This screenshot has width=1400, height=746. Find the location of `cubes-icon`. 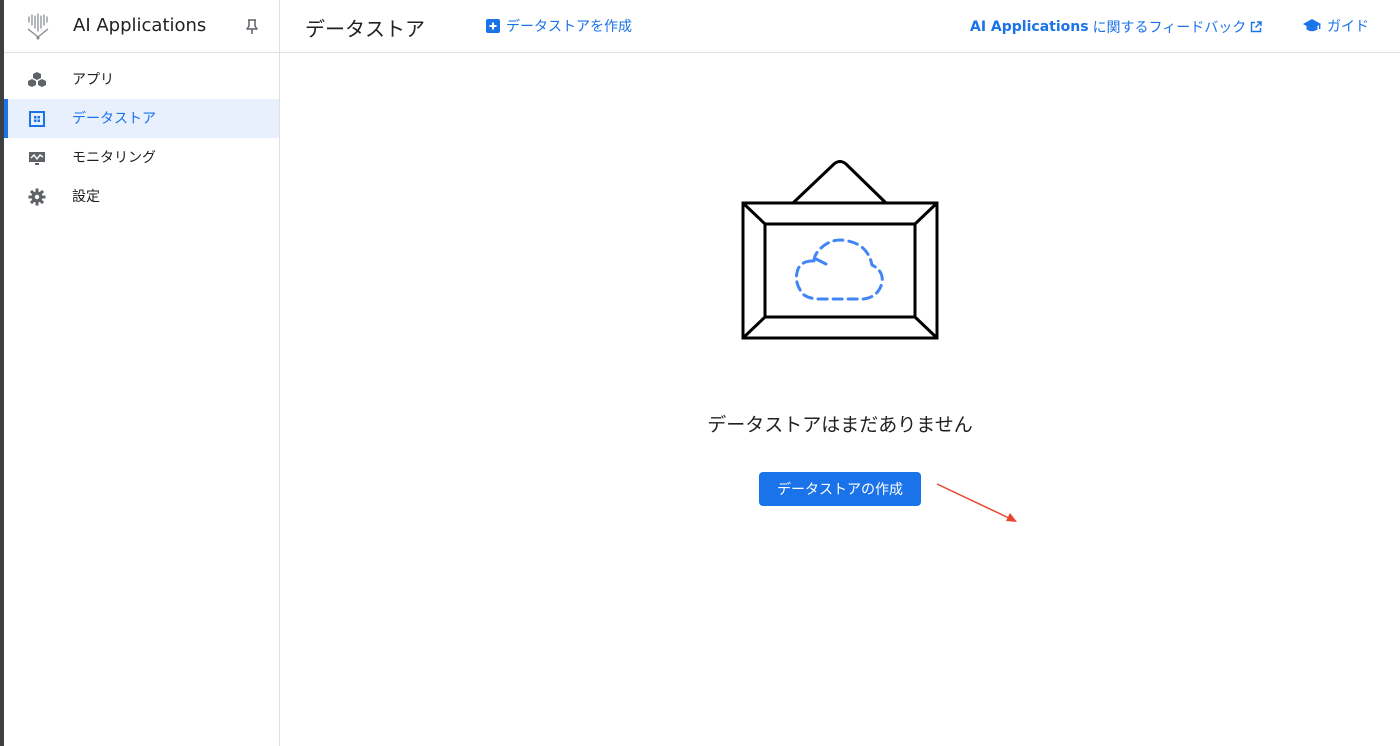

cubes-icon is located at coordinates (37, 79).